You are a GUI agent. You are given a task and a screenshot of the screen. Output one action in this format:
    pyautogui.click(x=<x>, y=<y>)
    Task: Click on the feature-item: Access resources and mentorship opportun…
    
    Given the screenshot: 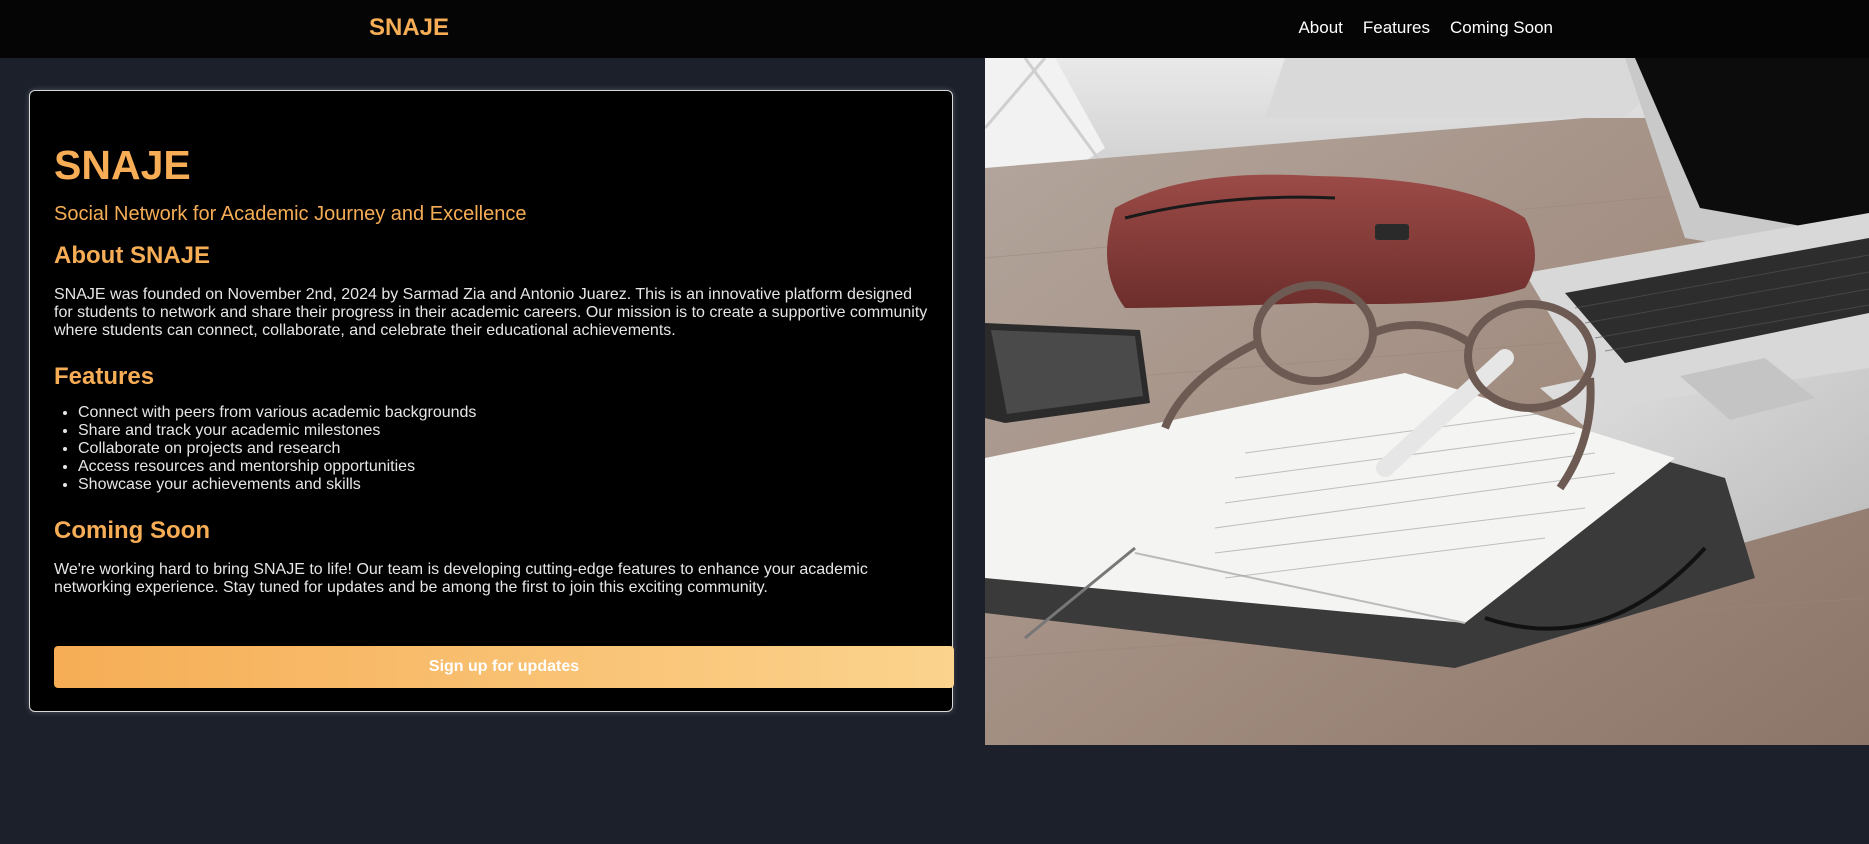 What is the action you would take?
    pyautogui.click(x=516, y=467)
    